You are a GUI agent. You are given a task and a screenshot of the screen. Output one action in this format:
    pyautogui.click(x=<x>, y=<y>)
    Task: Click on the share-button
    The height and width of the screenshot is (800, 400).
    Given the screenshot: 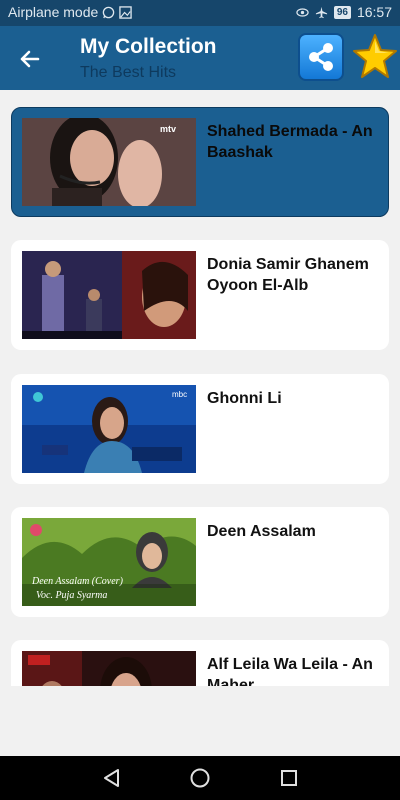 What is the action you would take?
    pyautogui.click(x=321, y=57)
    